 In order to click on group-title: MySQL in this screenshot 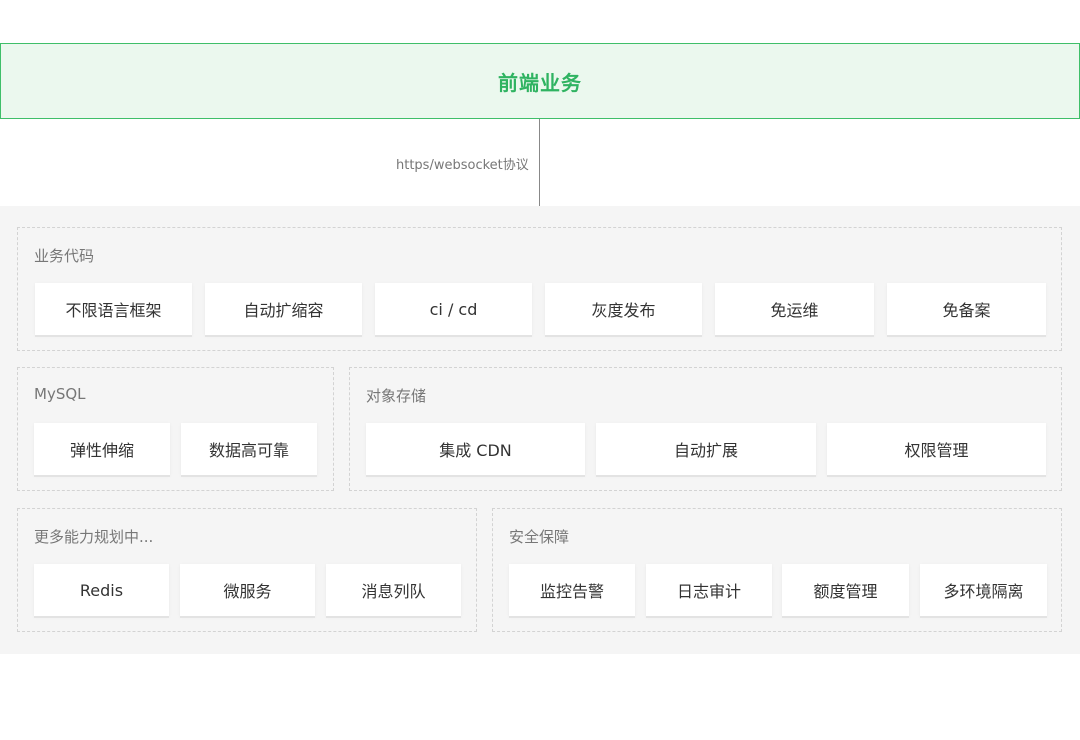, I will do `click(60, 394)`.